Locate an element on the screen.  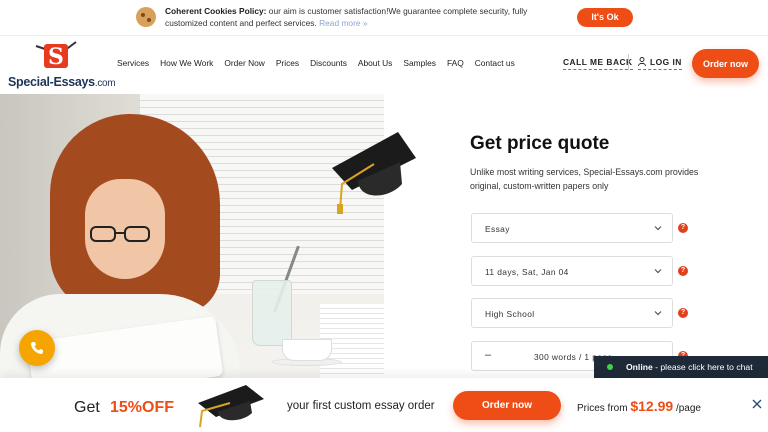
coffee-cup is located at coordinates (307, 350).